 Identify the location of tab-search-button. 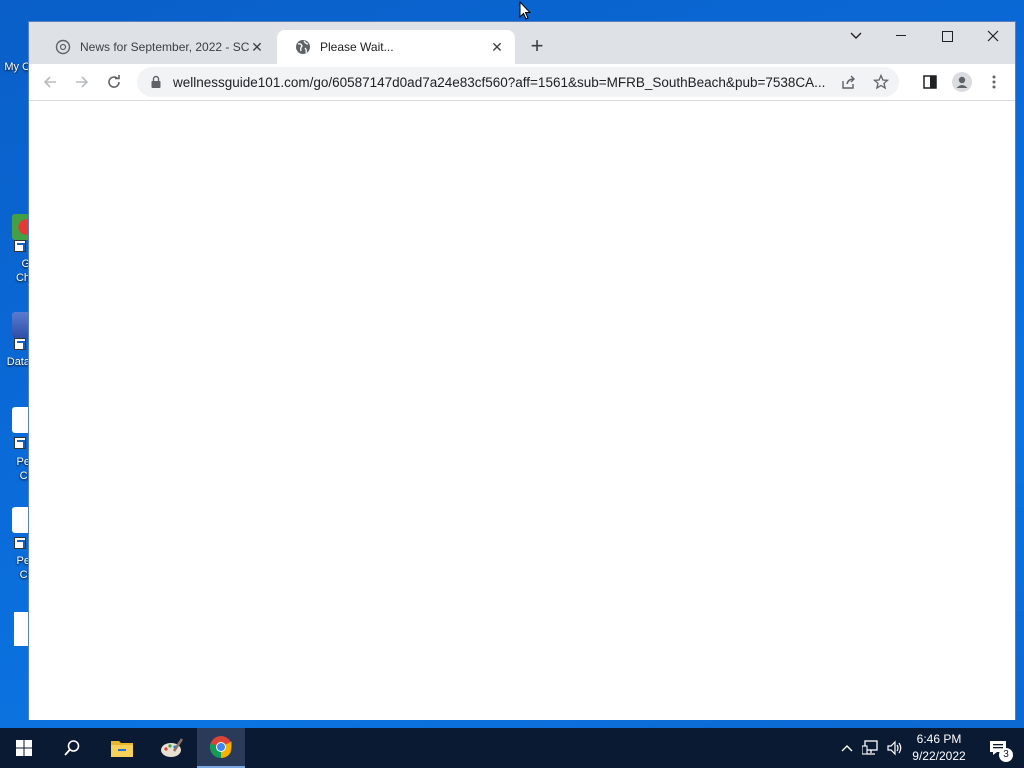
(856, 36).